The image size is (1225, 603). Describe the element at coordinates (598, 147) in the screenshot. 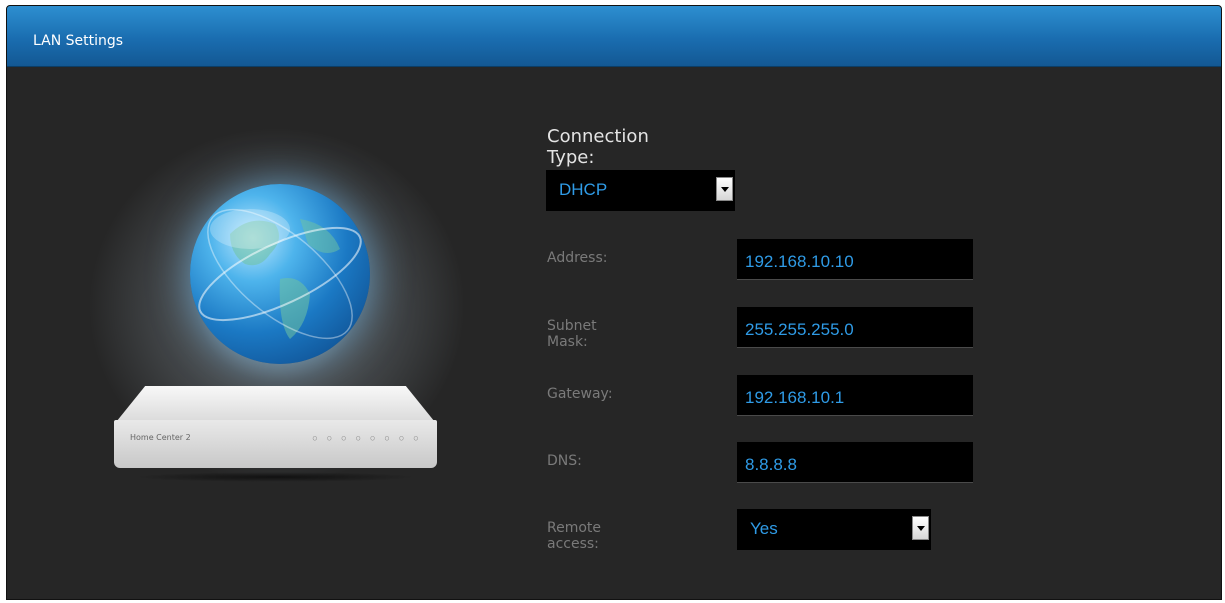

I see `connection-type-heading: Connection Type:` at that location.